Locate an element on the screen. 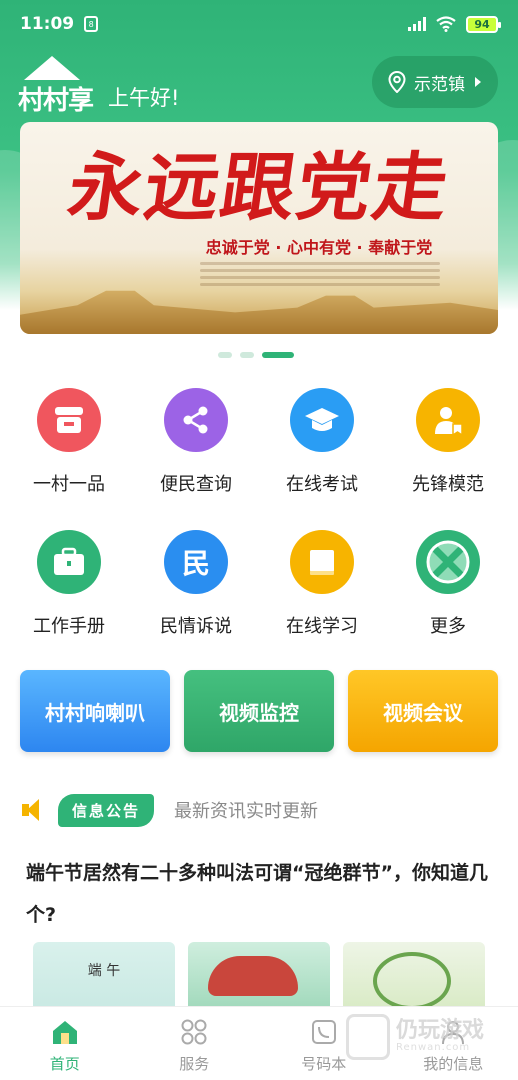 Image resolution: width=518 pixels, height=1080 pixels. grid-icon is located at coordinates (194, 1032).